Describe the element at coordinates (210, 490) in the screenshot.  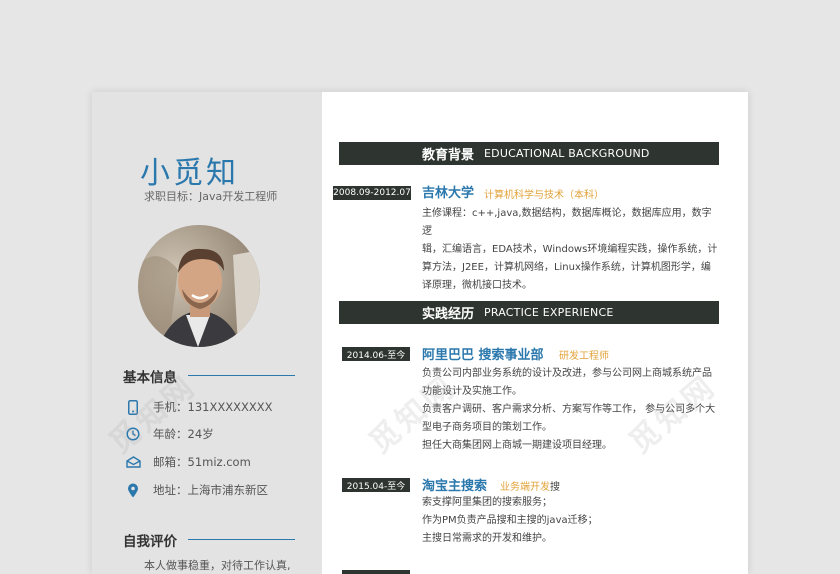
I see `address-text: 地址：上海市浦东新区` at that location.